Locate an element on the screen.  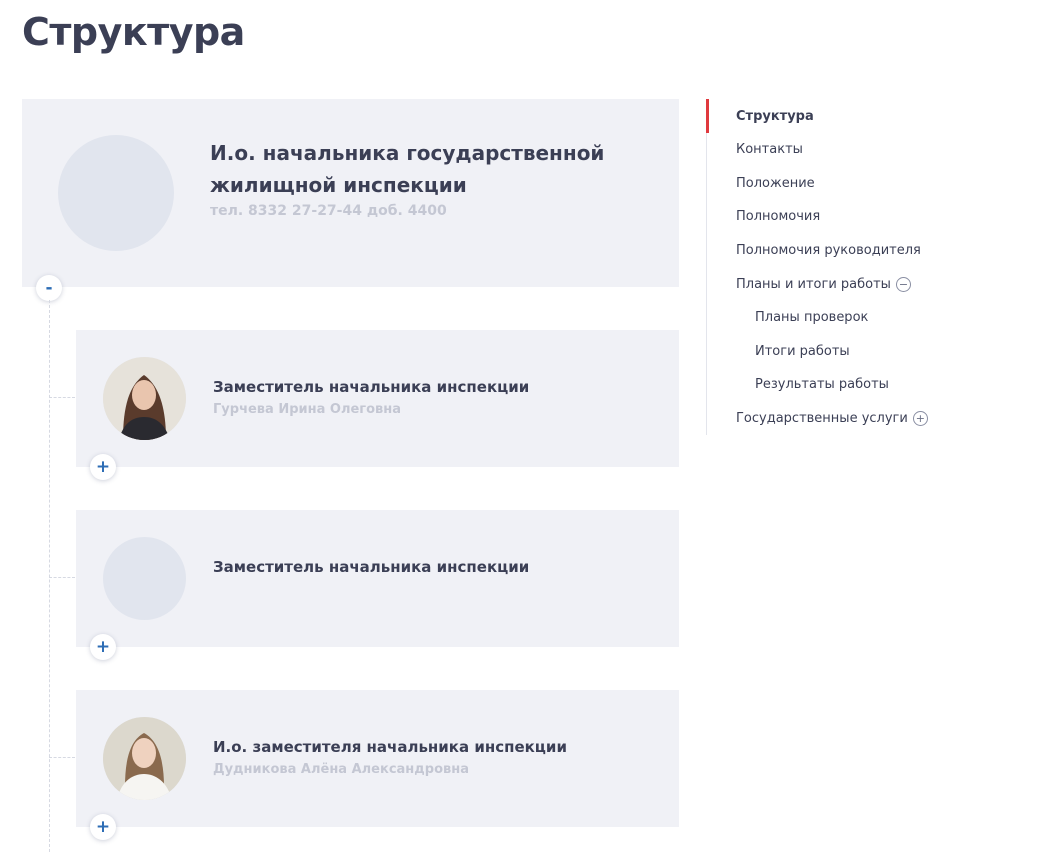
active-indicator is located at coordinates (707, 116).